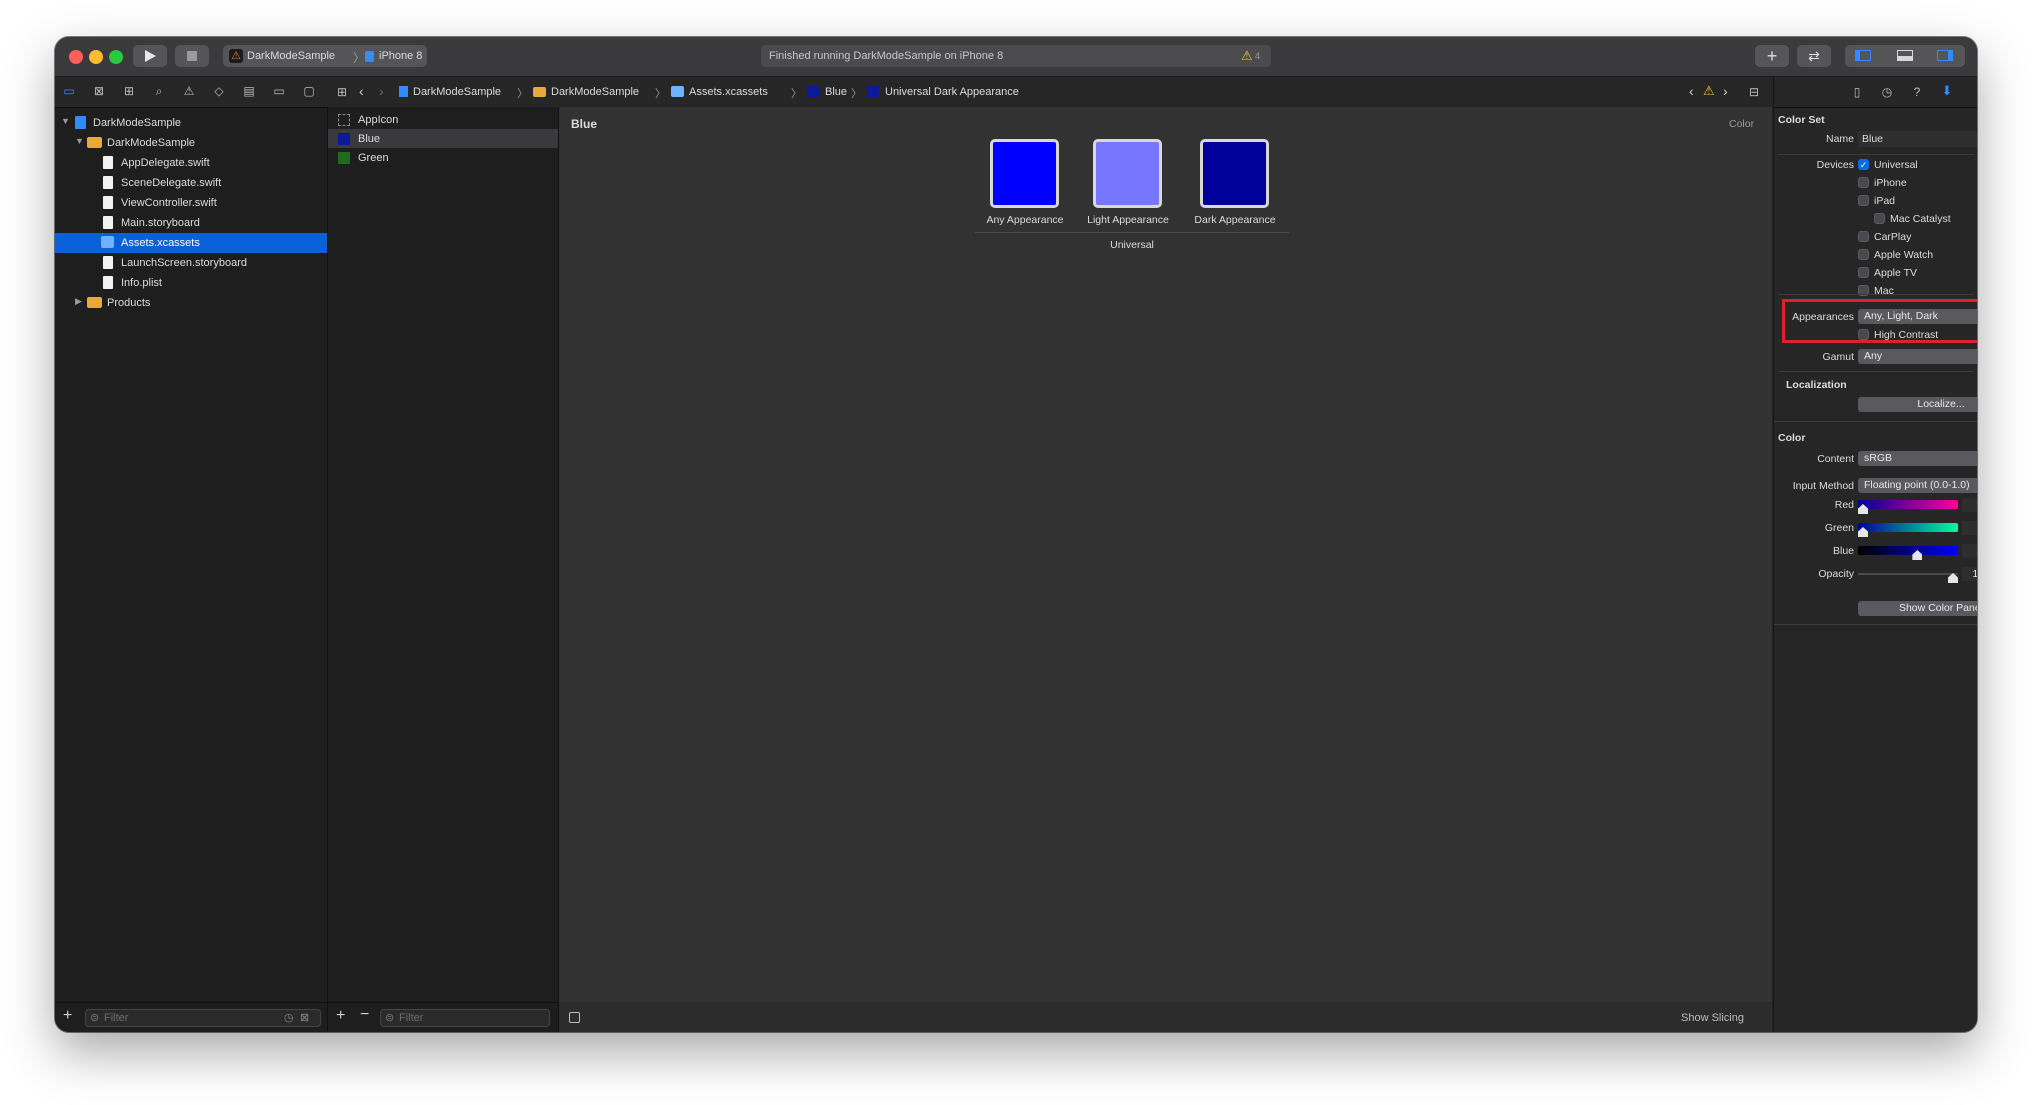 This screenshot has width=2032, height=1105. What do you see at coordinates (1742, 124) in the screenshot?
I see `asset-type-label: Color` at bounding box center [1742, 124].